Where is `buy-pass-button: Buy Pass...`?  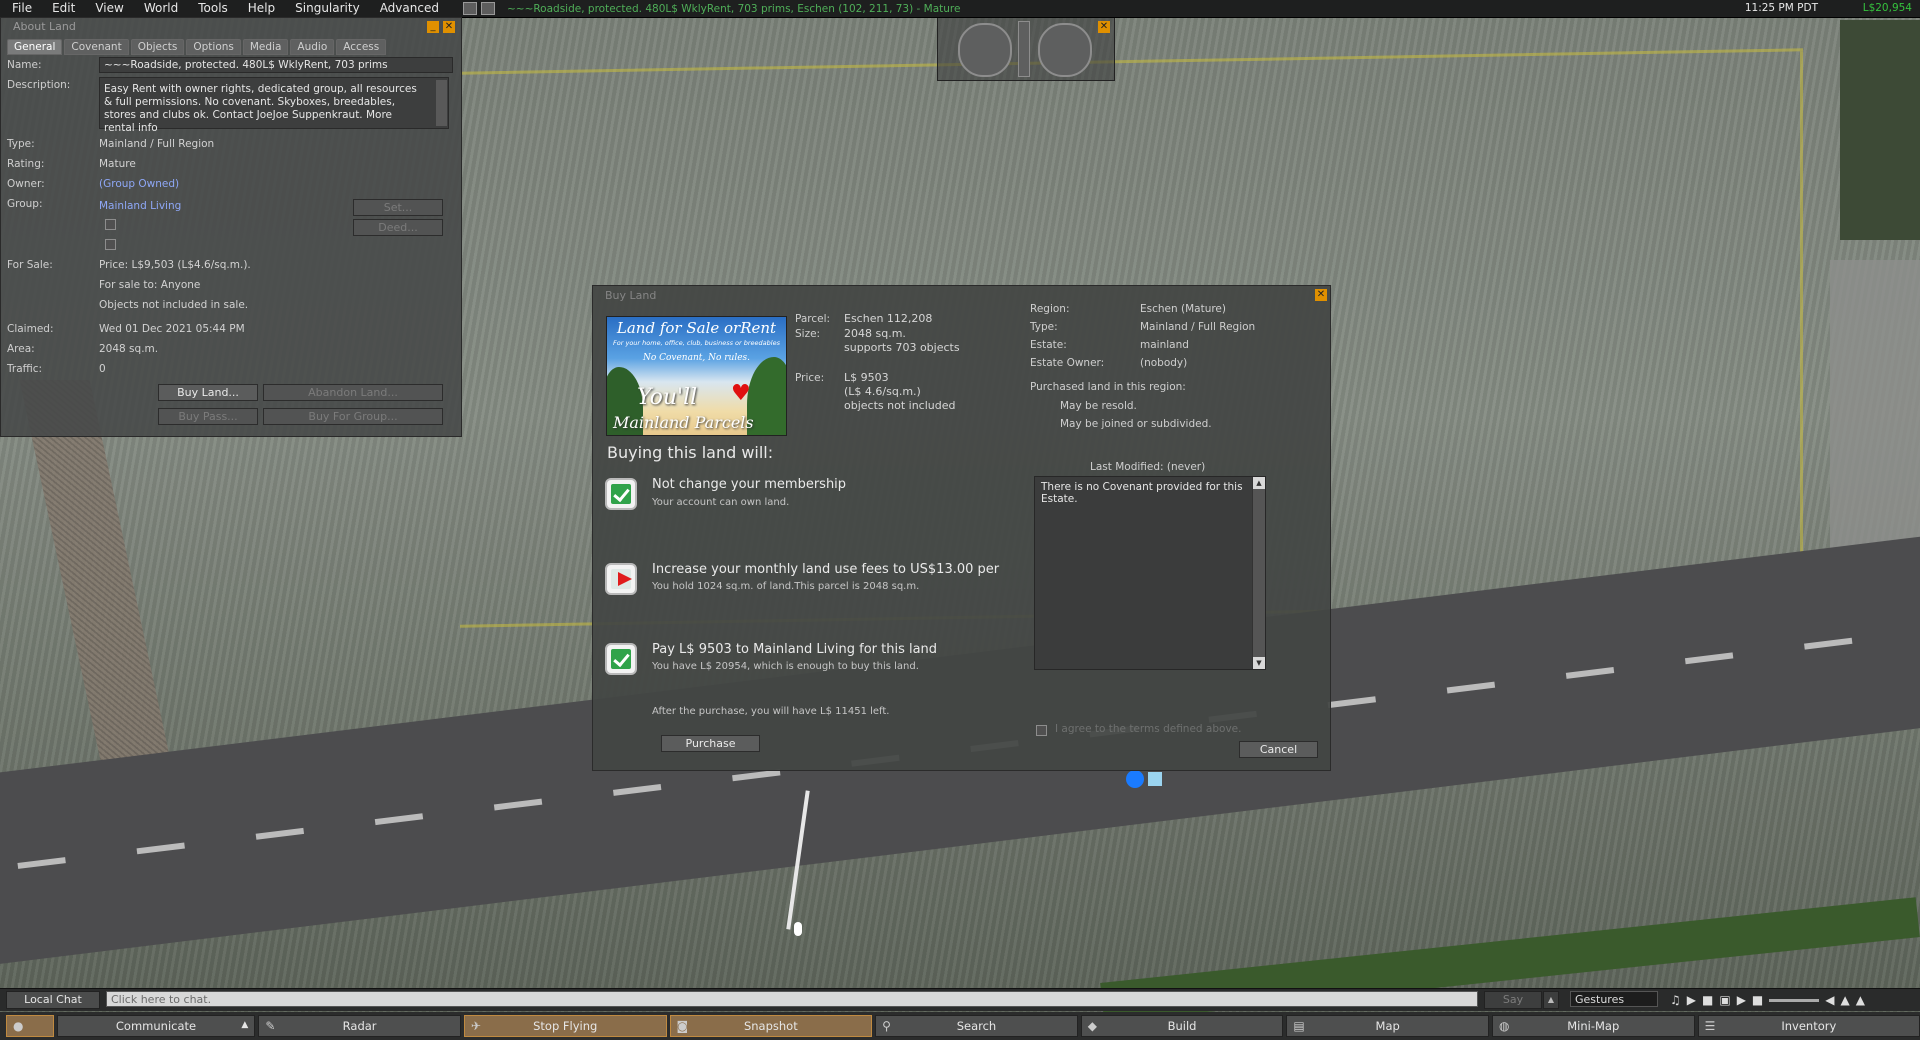
buy-pass-button: Buy Pass... is located at coordinates (208, 416).